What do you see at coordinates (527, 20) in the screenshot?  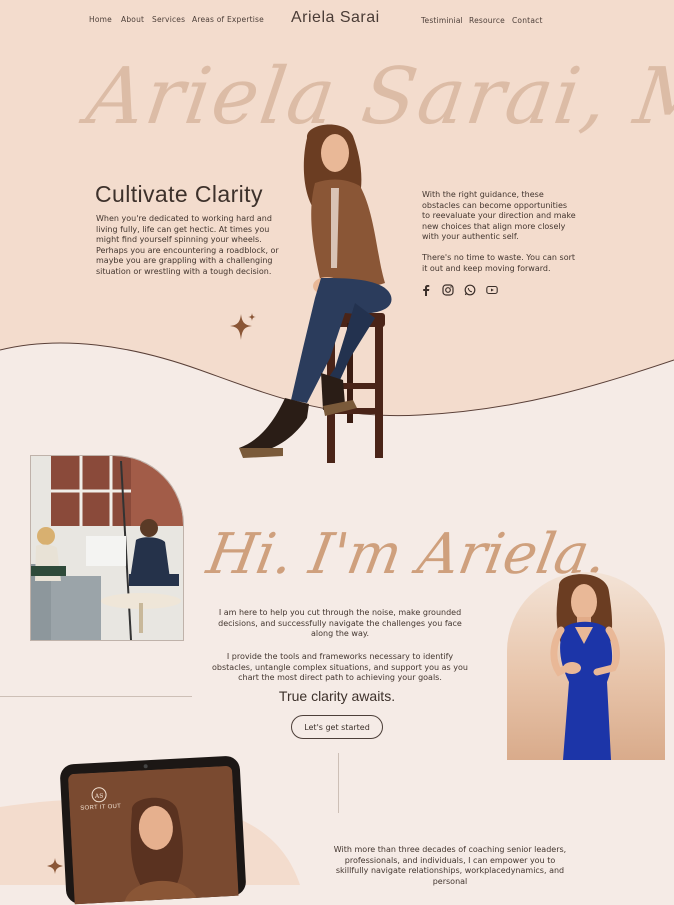 I see `nav-contact: Contact` at bounding box center [527, 20].